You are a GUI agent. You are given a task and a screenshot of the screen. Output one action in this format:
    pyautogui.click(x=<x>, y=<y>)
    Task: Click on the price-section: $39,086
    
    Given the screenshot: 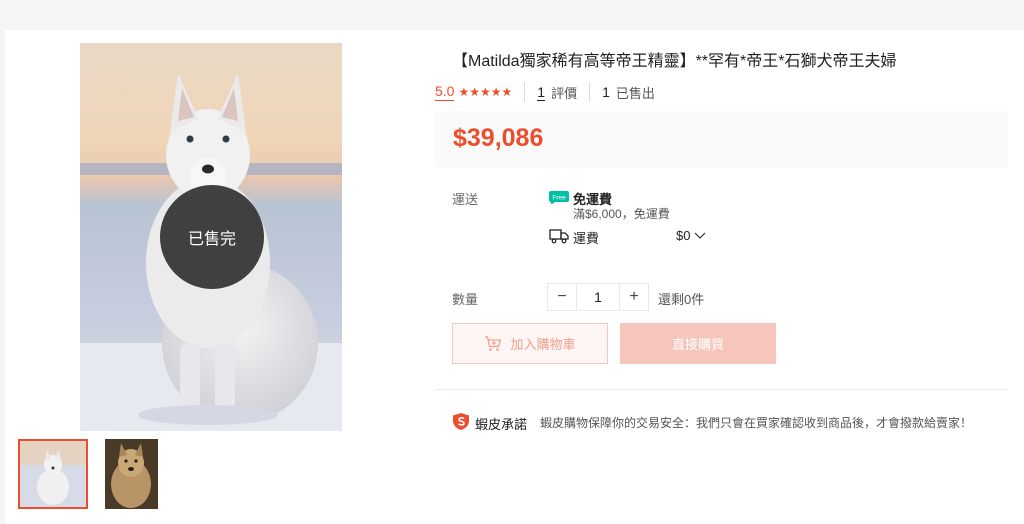 What is the action you would take?
    pyautogui.click(x=721, y=139)
    